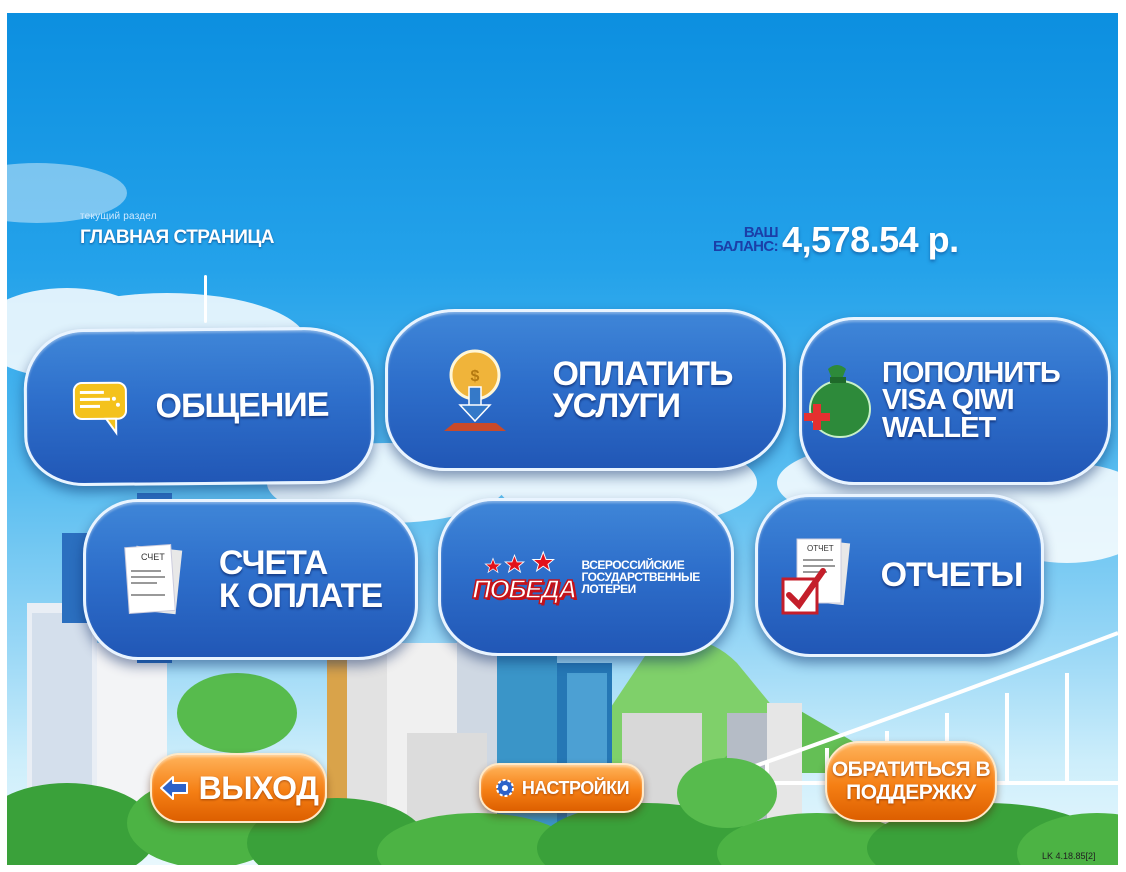  What do you see at coordinates (177, 237) in the screenshot?
I see `current-section-title: ГЛАВНАЯ СТРАНИЦА` at bounding box center [177, 237].